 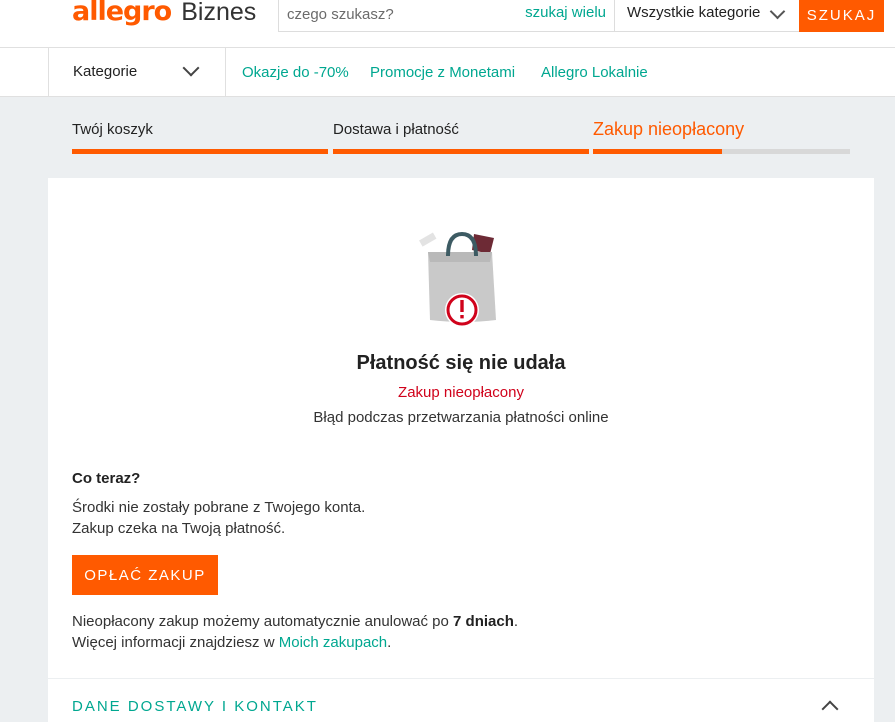 What do you see at coordinates (122, 13) in the screenshot?
I see `logo-word: allegro` at bounding box center [122, 13].